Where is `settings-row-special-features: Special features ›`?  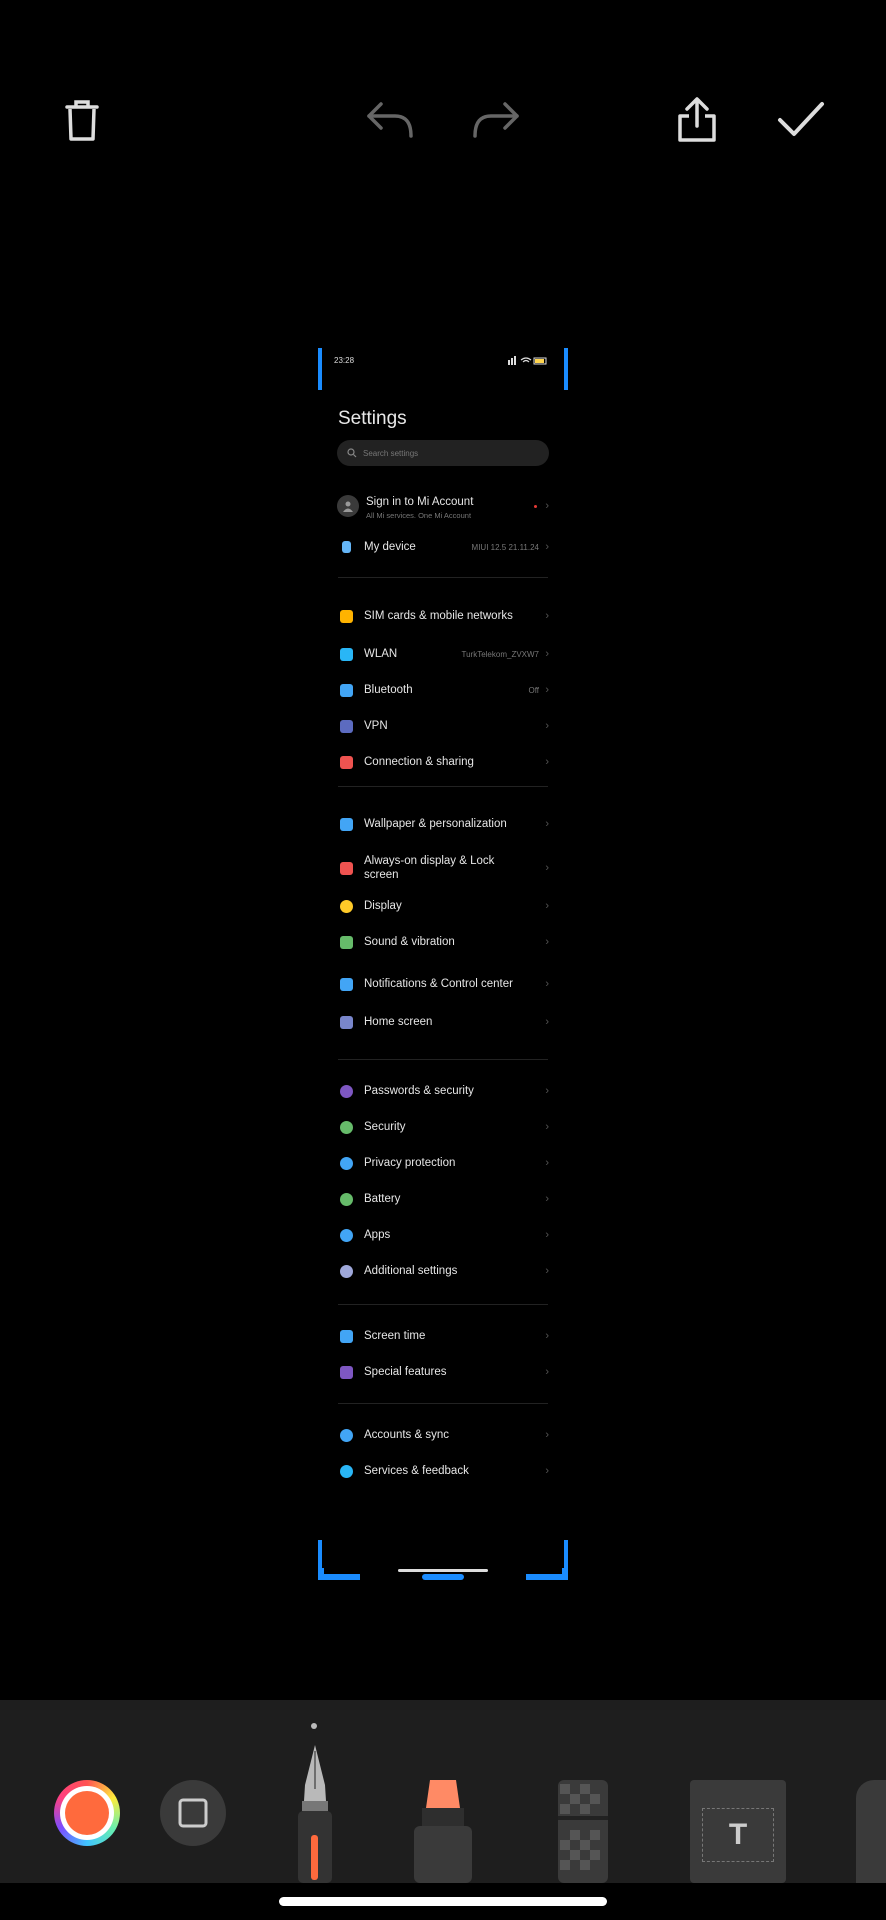 settings-row-special-features: Special features › is located at coordinates (444, 1372).